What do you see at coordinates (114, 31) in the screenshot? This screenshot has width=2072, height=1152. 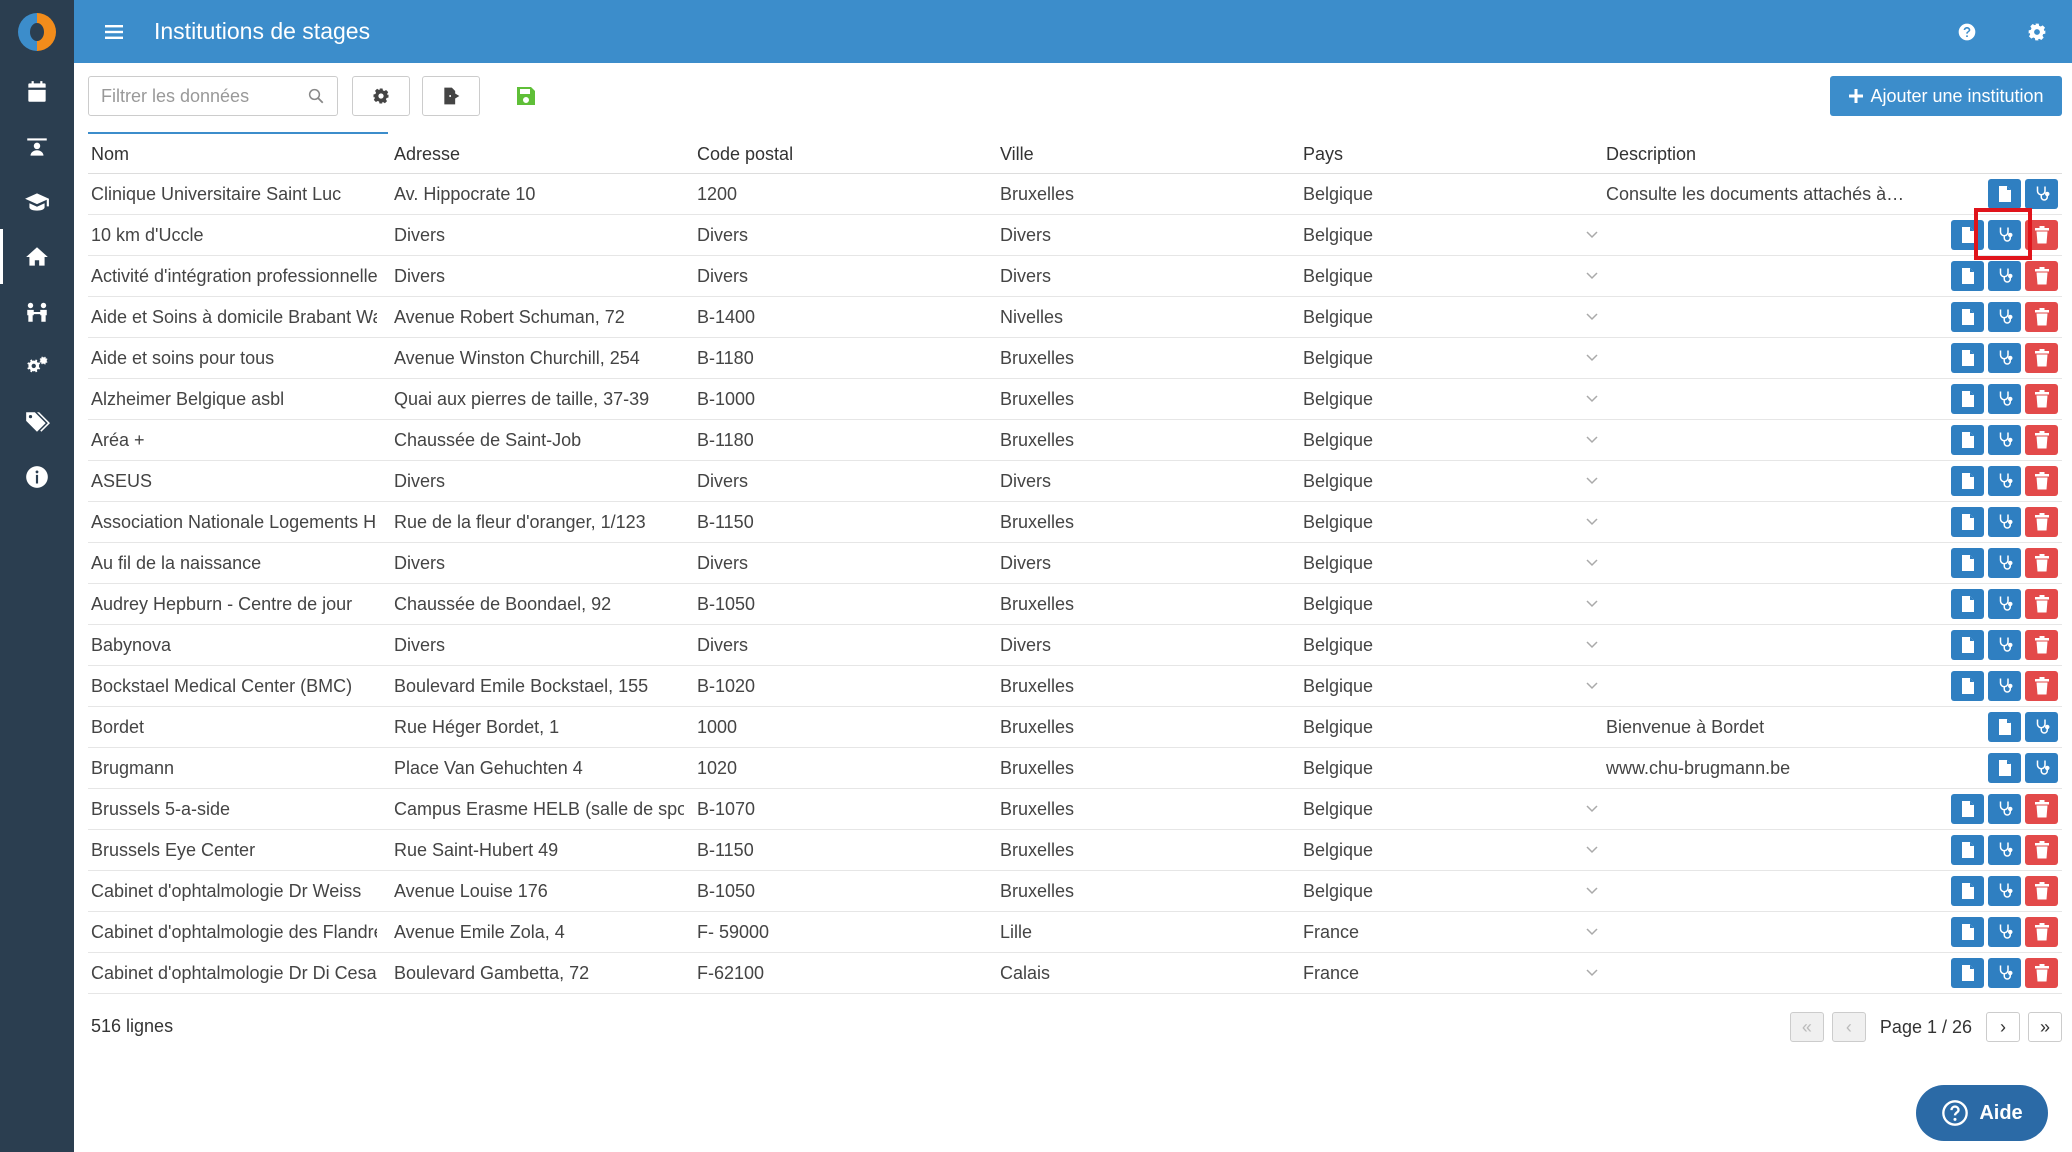 I see `menu-button` at bounding box center [114, 31].